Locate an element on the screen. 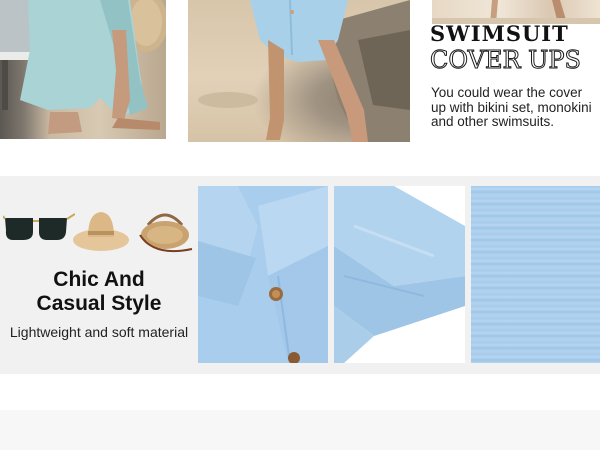 This screenshot has height=450, width=600. headline-line-1: SWIMSUIT is located at coordinates (499, 33).